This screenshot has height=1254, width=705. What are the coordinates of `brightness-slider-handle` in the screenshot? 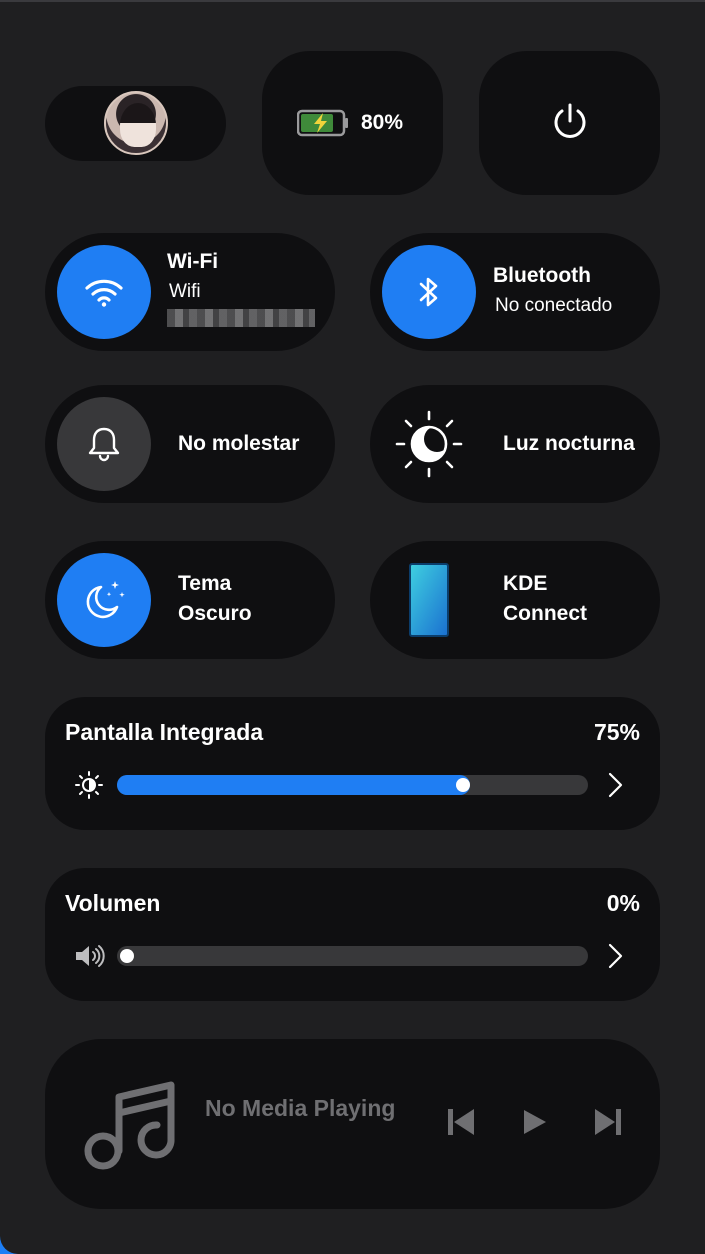 It's located at (463, 785).